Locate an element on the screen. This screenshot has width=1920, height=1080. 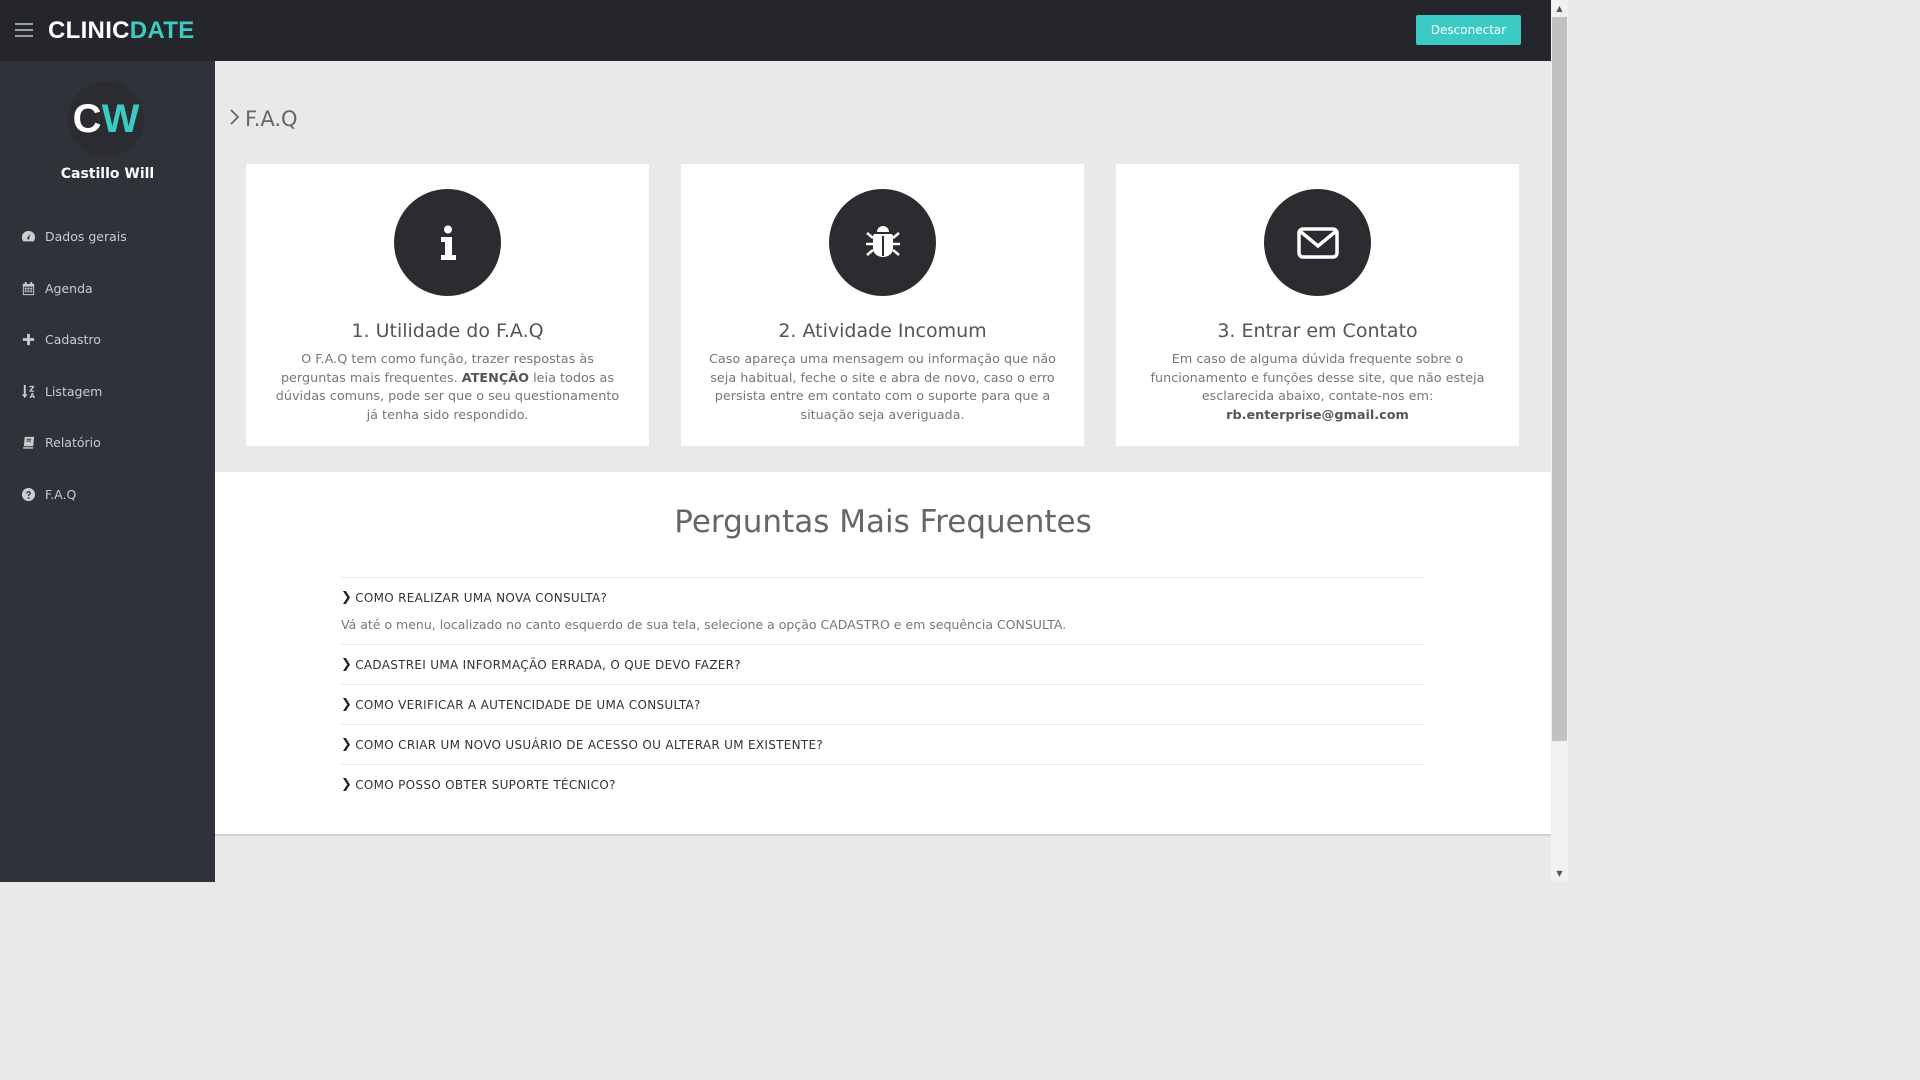
faq-question: ❯ COMO REALIZAR UMA NOVA CONSULTA? is located at coordinates (882, 597).